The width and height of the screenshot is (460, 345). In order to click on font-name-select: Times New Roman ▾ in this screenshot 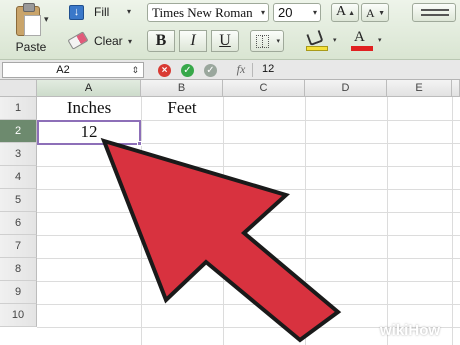, I will do `click(208, 12)`.